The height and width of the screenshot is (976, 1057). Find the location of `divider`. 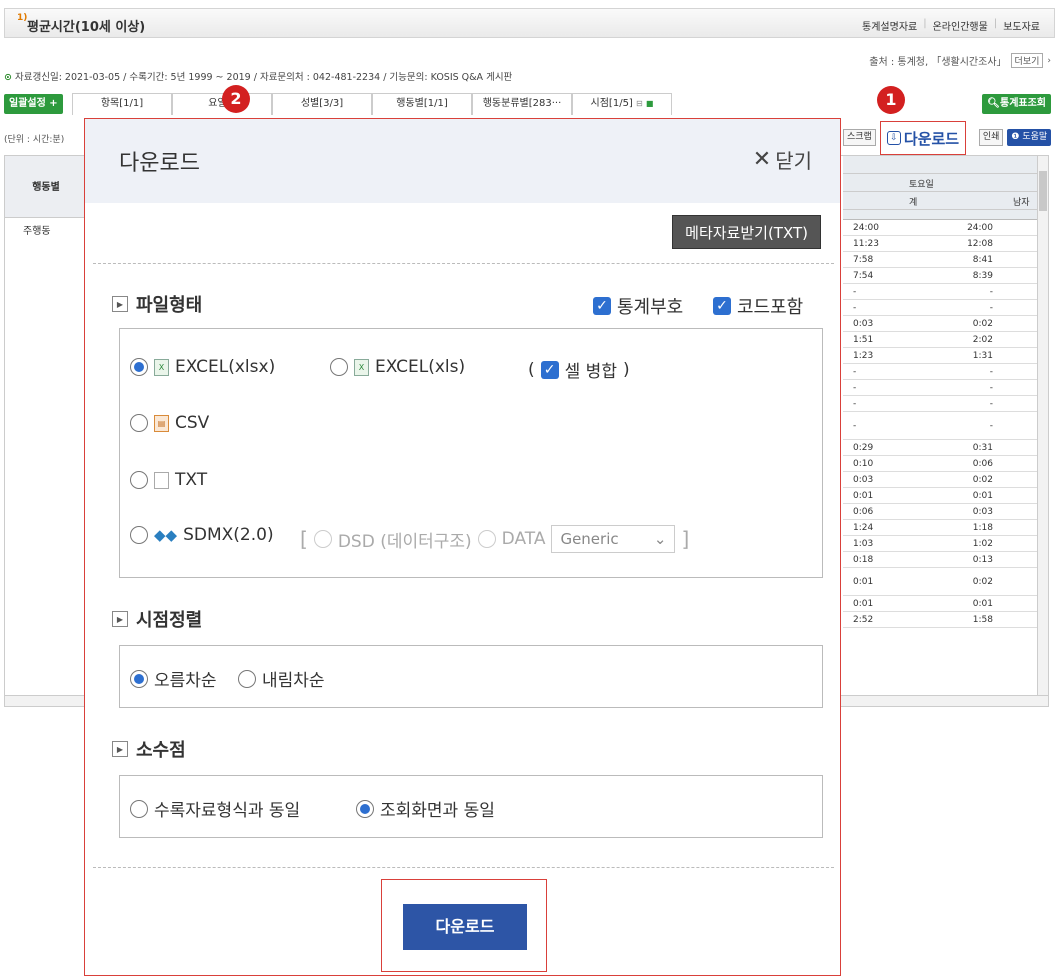

divider is located at coordinates (463, 867).